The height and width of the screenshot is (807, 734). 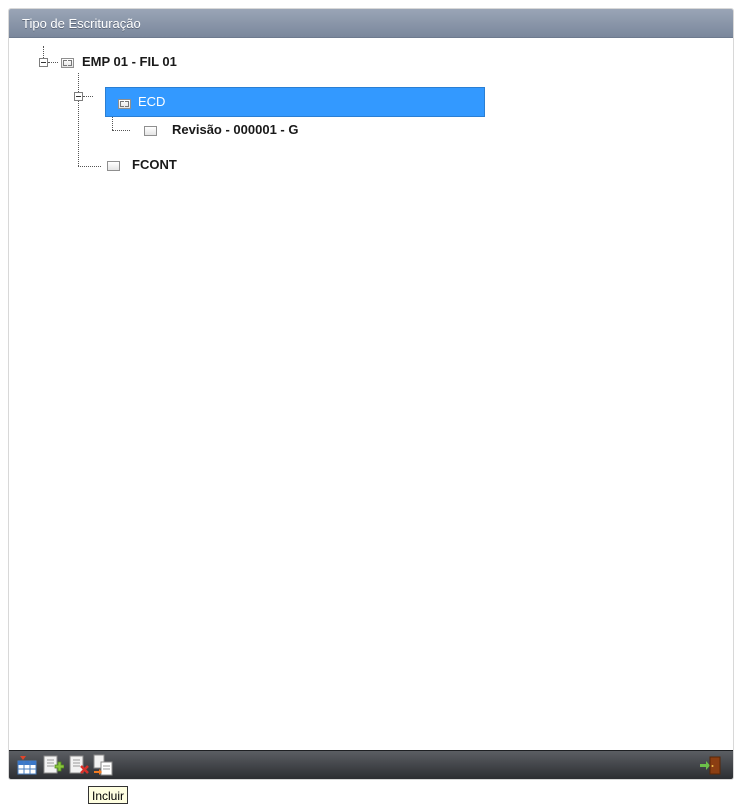 What do you see at coordinates (371, 764) in the screenshot?
I see `bottom-toolbar` at bounding box center [371, 764].